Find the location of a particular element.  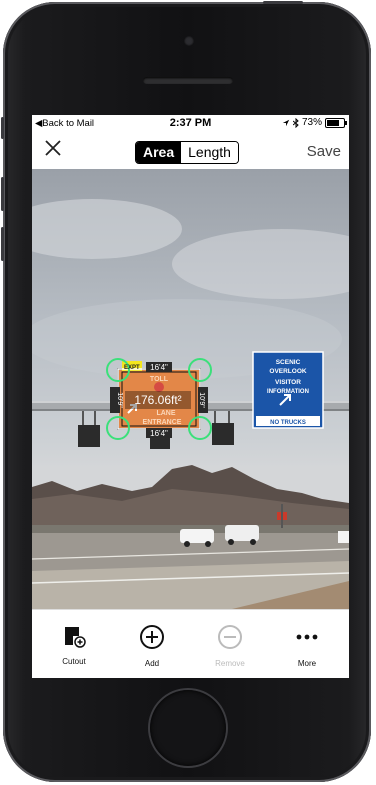

add-circle-icon is located at coordinates (152, 637).